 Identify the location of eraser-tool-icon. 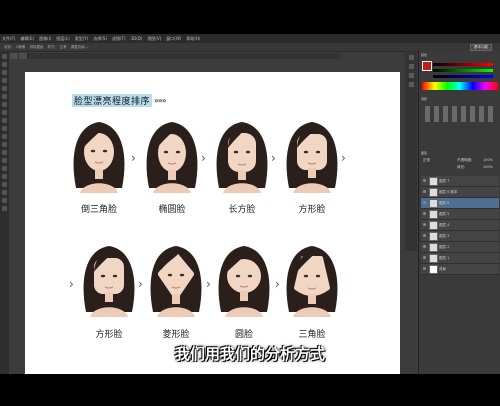
(4, 136).